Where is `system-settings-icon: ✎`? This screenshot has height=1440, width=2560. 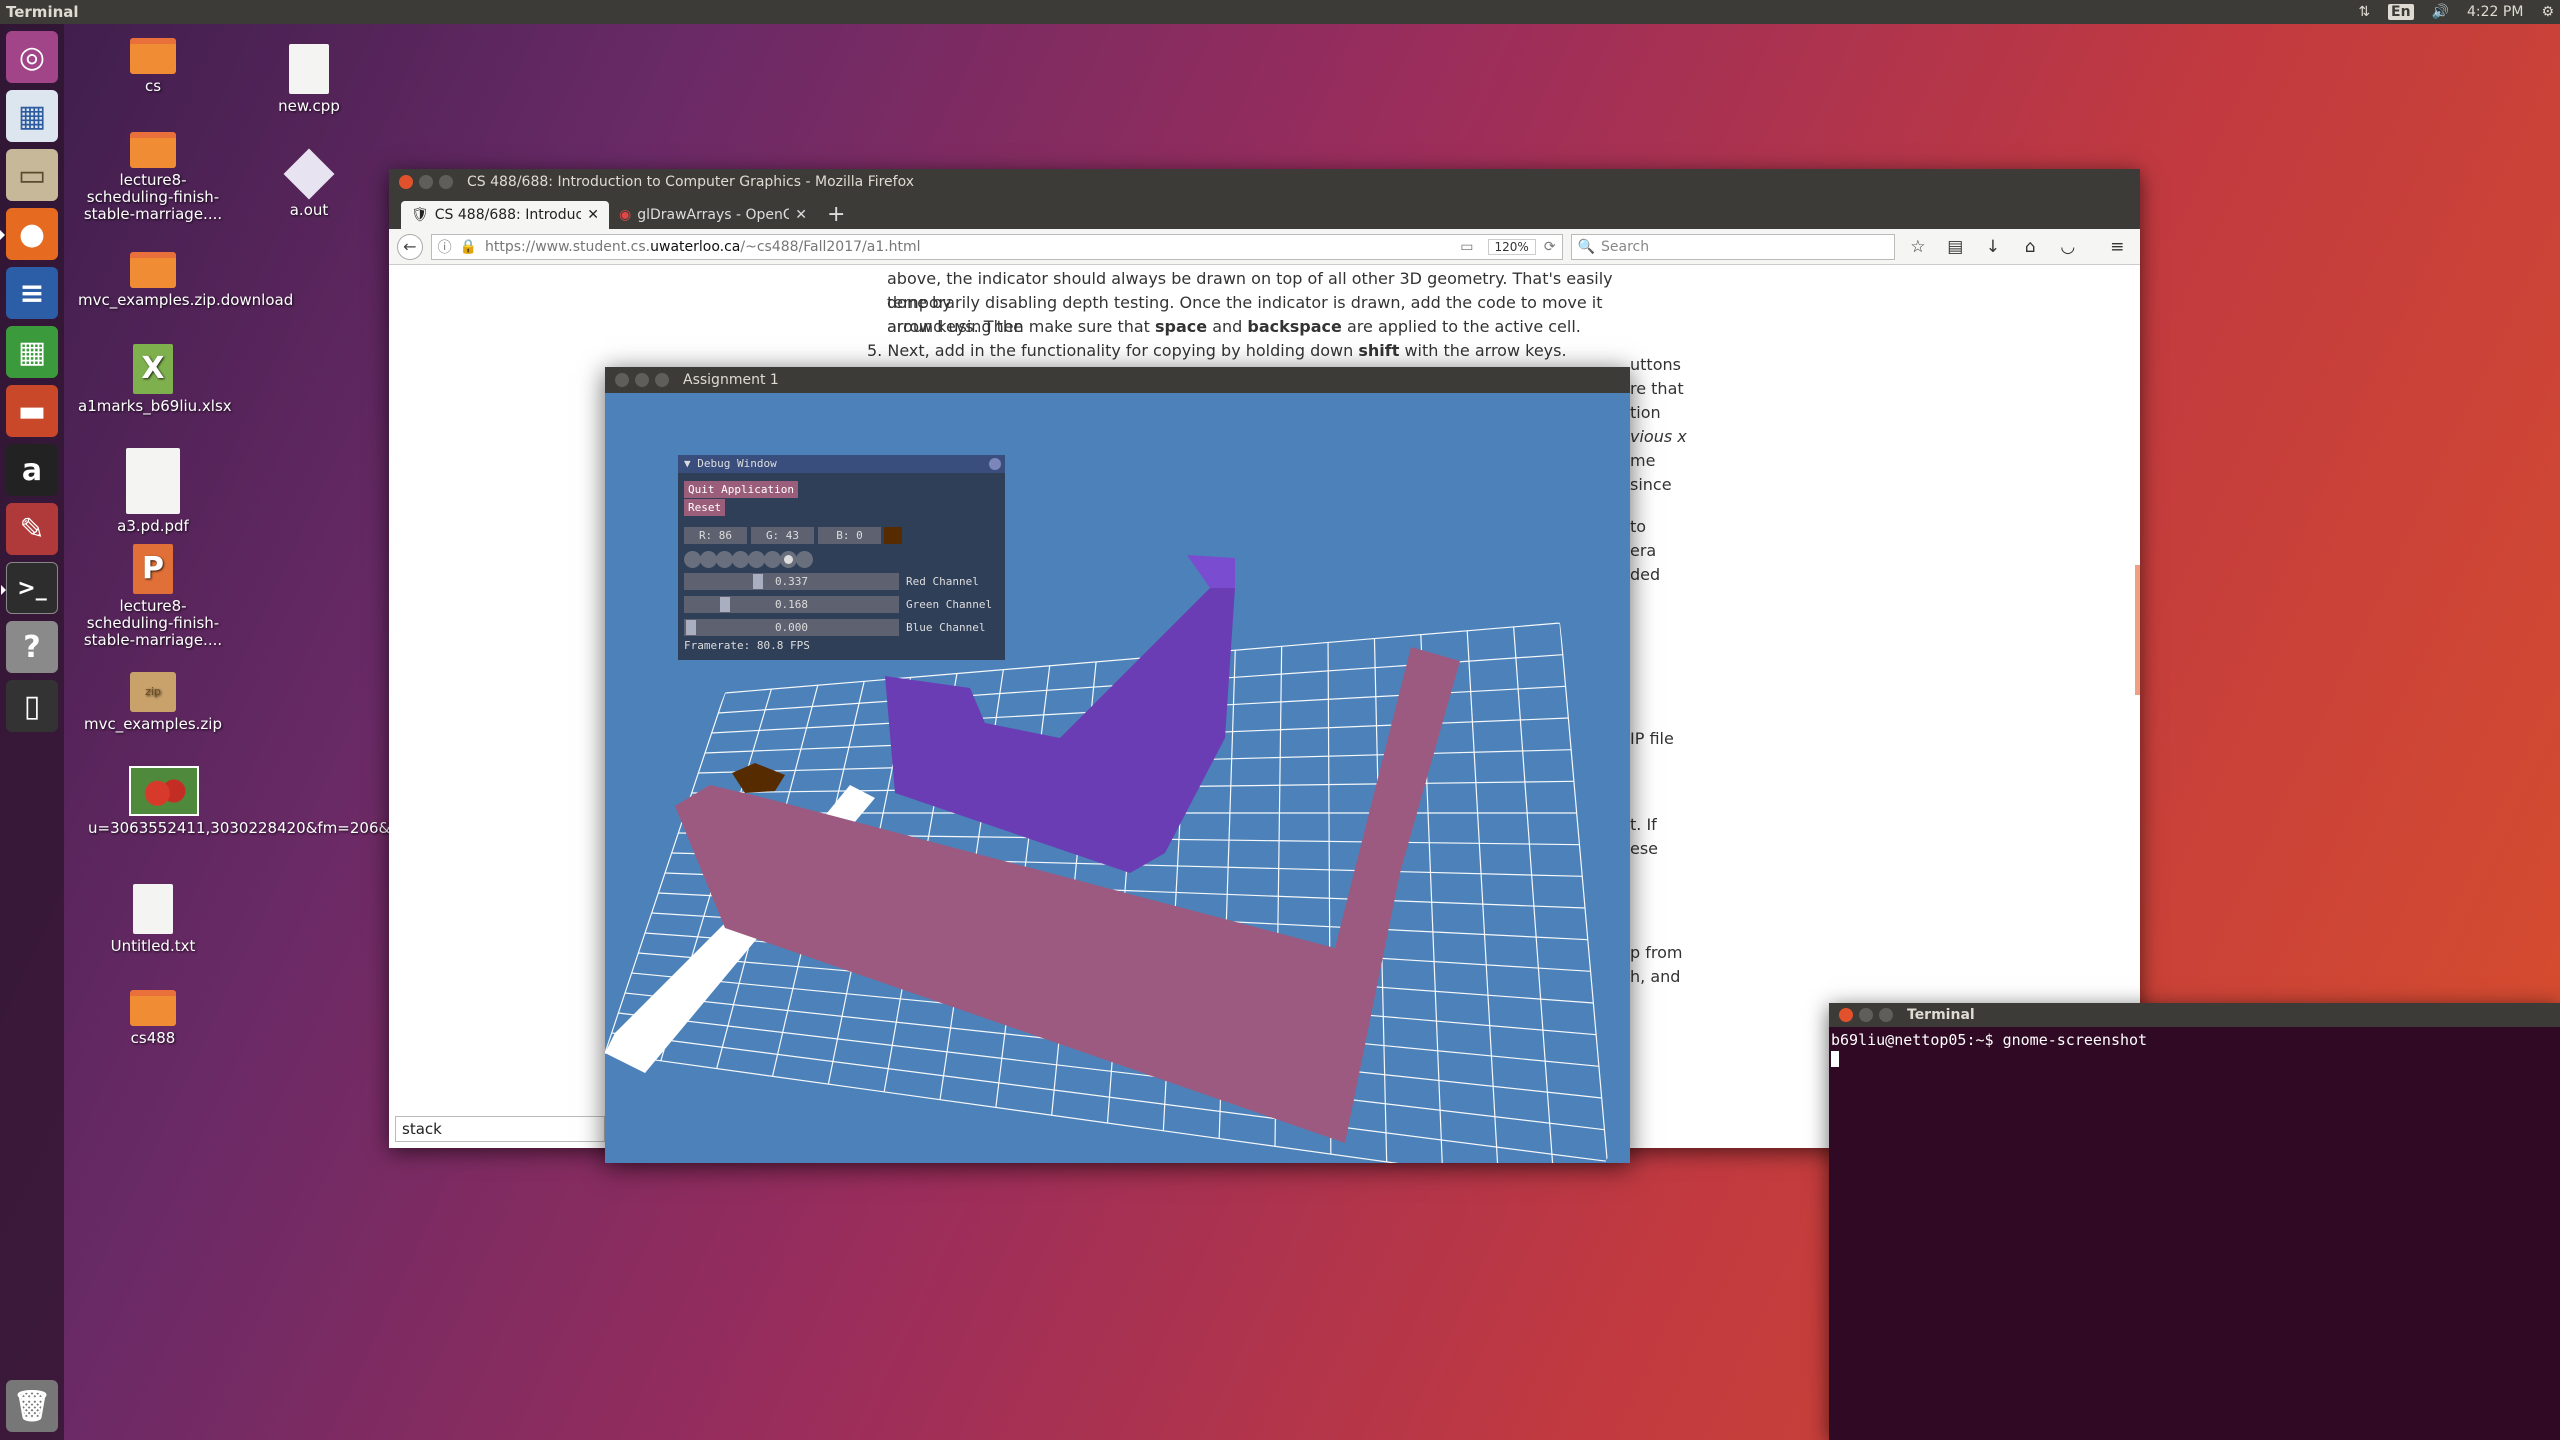
system-settings-icon: ✎ is located at coordinates (32, 529).